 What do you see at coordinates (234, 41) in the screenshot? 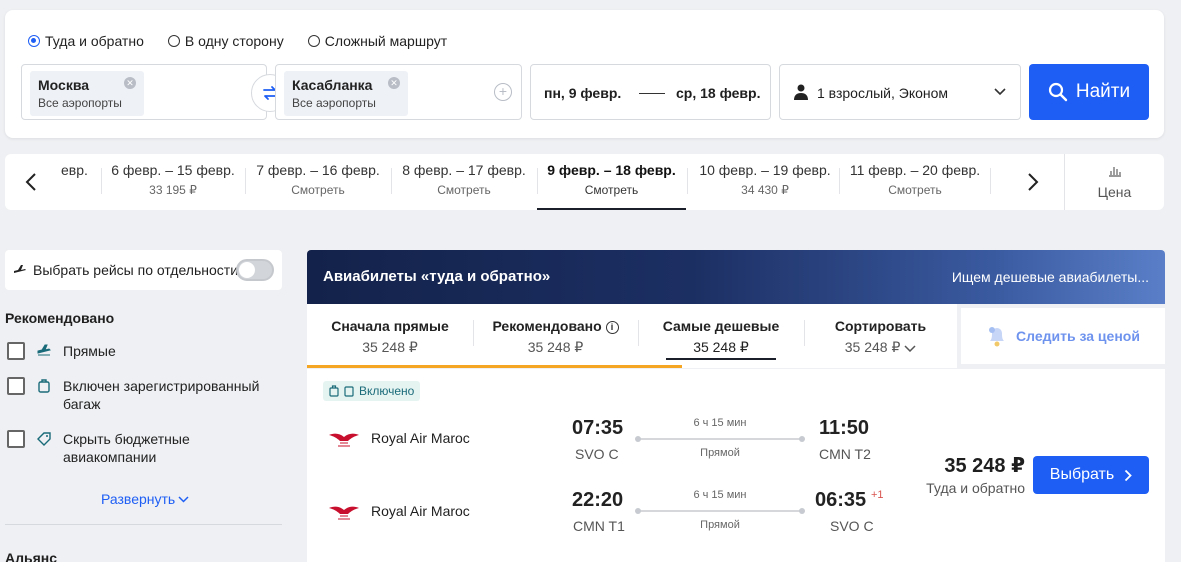
I see `trip-type-label: В одну сторону` at bounding box center [234, 41].